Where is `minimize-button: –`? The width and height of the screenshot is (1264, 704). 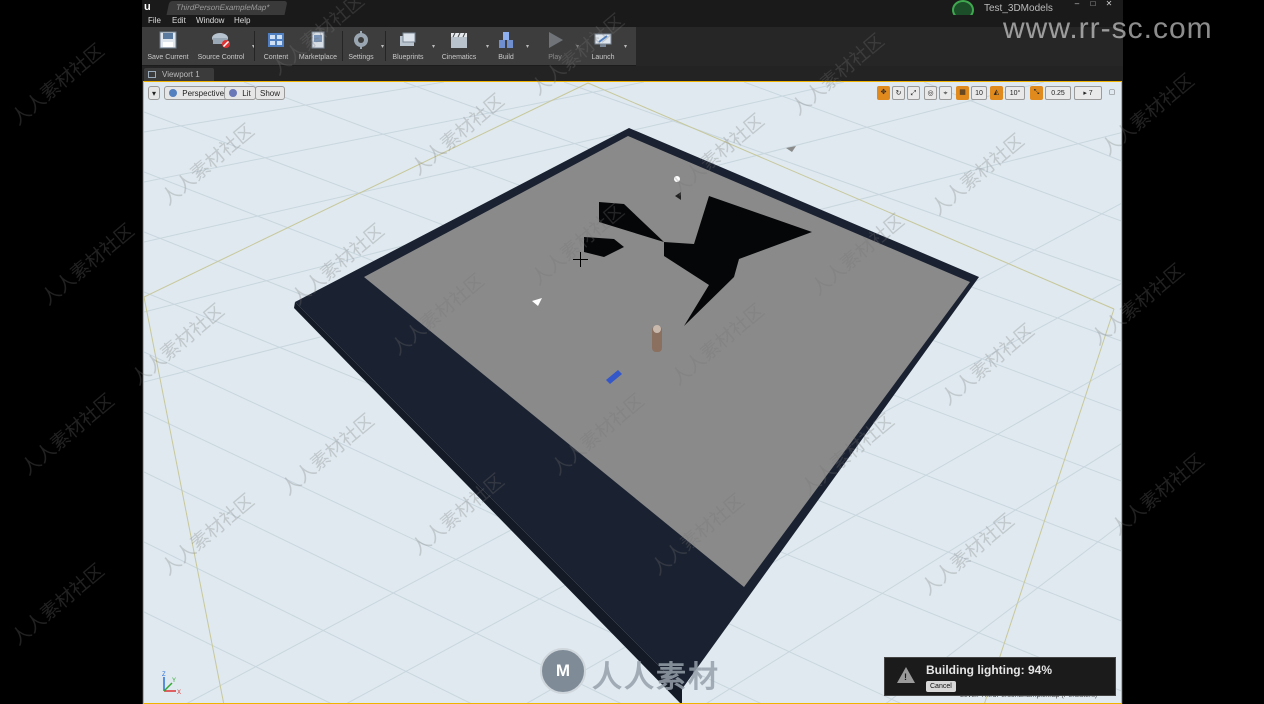
minimize-button: – is located at coordinates (1077, 4).